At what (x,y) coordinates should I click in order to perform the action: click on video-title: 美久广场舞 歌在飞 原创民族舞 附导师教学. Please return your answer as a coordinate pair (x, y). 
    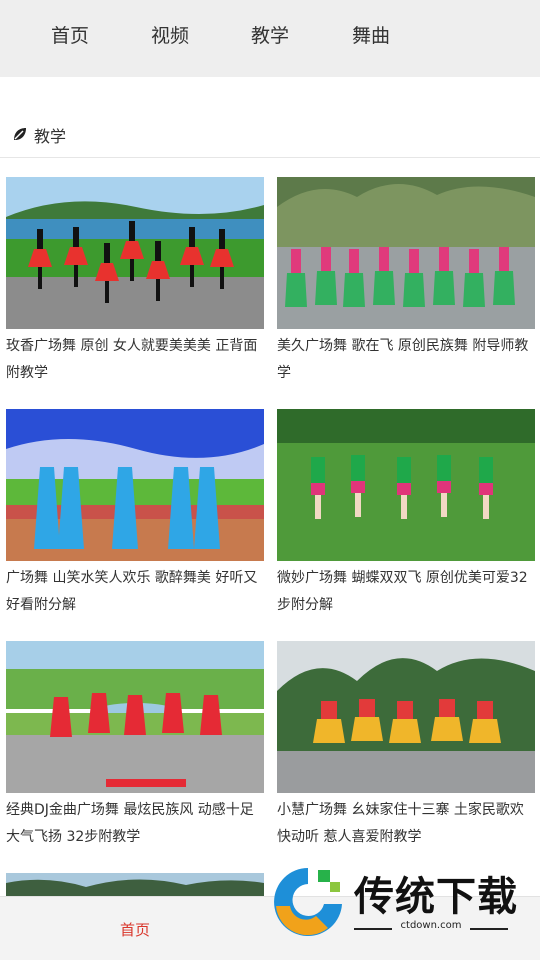
    Looking at the image, I should click on (406, 360).